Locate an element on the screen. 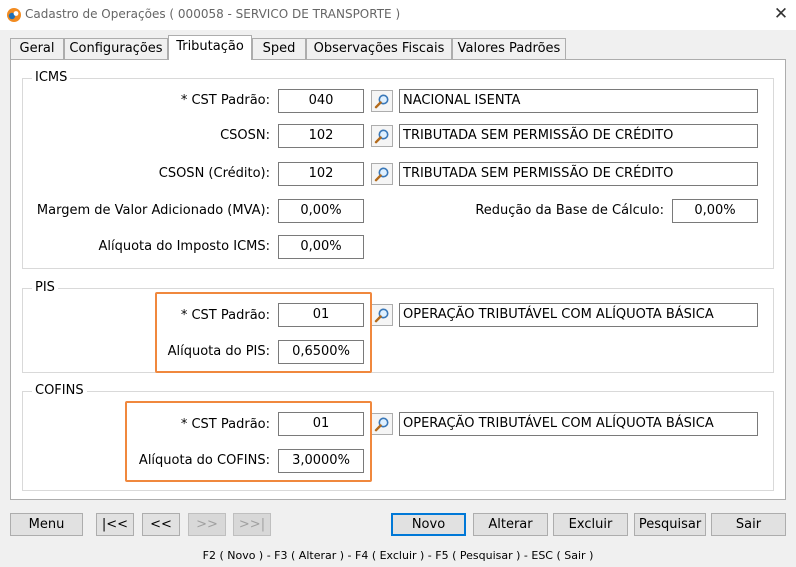 The width and height of the screenshot is (796, 567). sair-button: Sair is located at coordinates (748, 524).